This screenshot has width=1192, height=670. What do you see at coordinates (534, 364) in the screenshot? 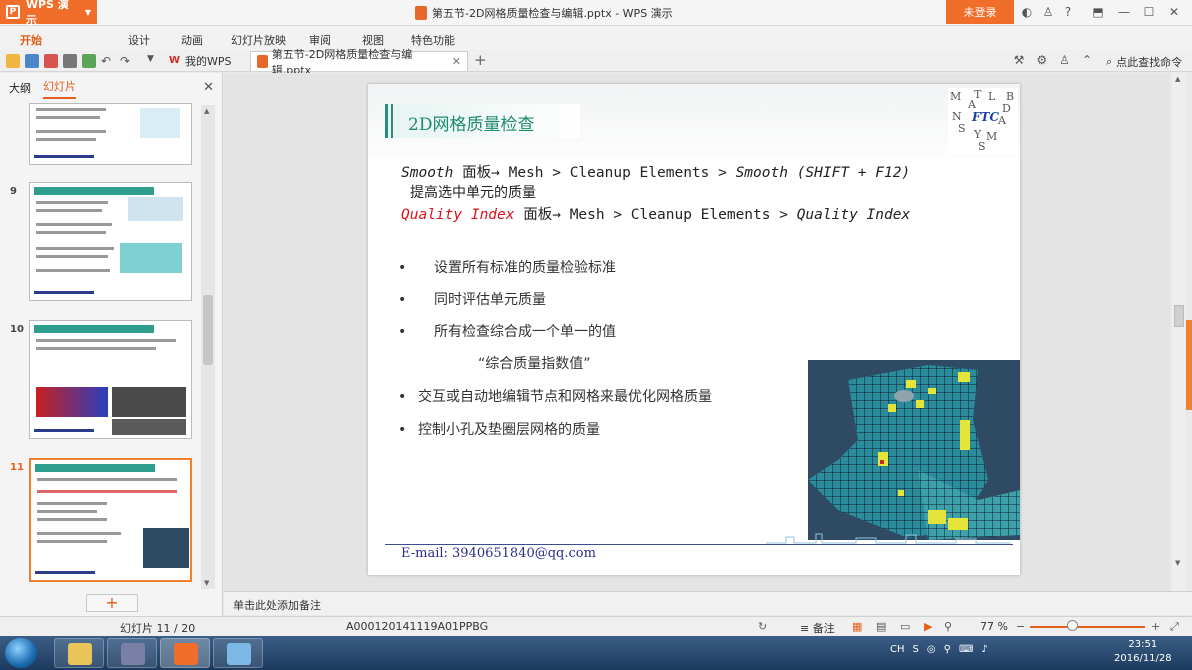
I see `quote-text: “综合质量指数值”` at bounding box center [534, 364].